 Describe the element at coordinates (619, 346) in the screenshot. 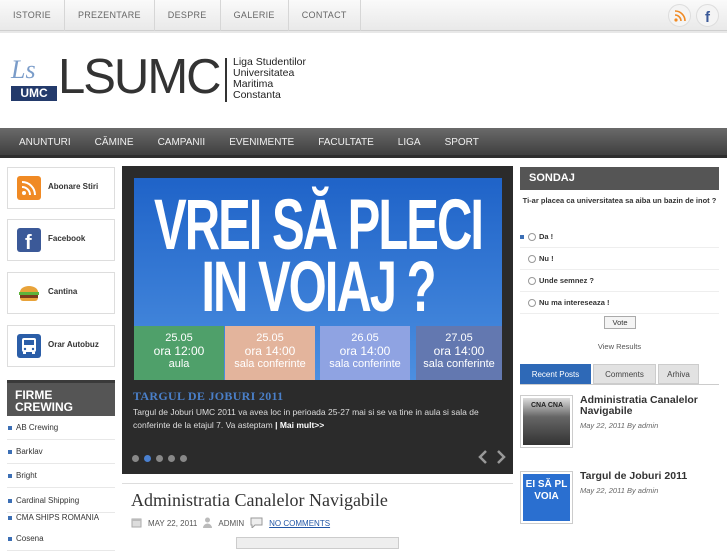

I see `view-results-link: View Results` at that location.